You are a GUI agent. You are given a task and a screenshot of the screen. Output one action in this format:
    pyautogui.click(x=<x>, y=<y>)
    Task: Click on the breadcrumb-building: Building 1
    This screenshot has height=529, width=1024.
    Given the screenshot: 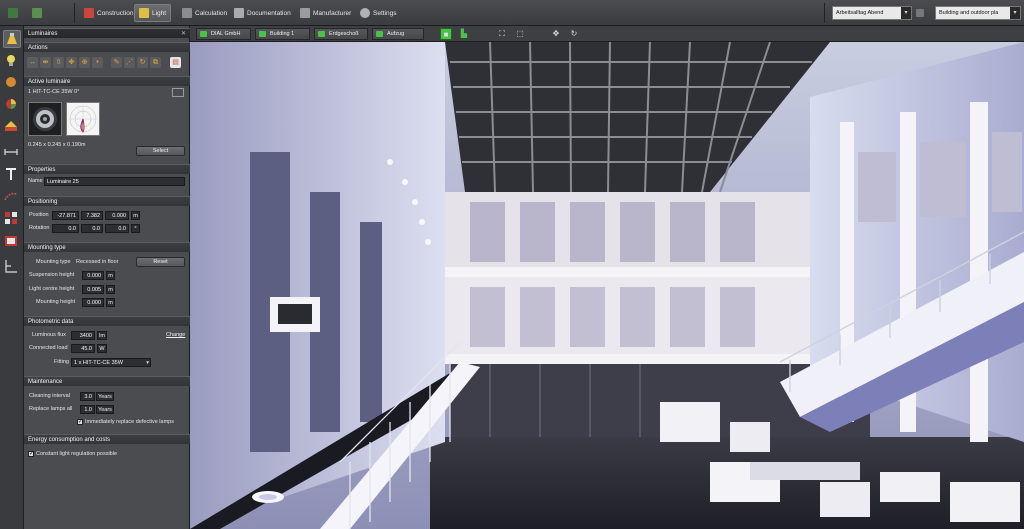 What is the action you would take?
    pyautogui.click(x=282, y=34)
    